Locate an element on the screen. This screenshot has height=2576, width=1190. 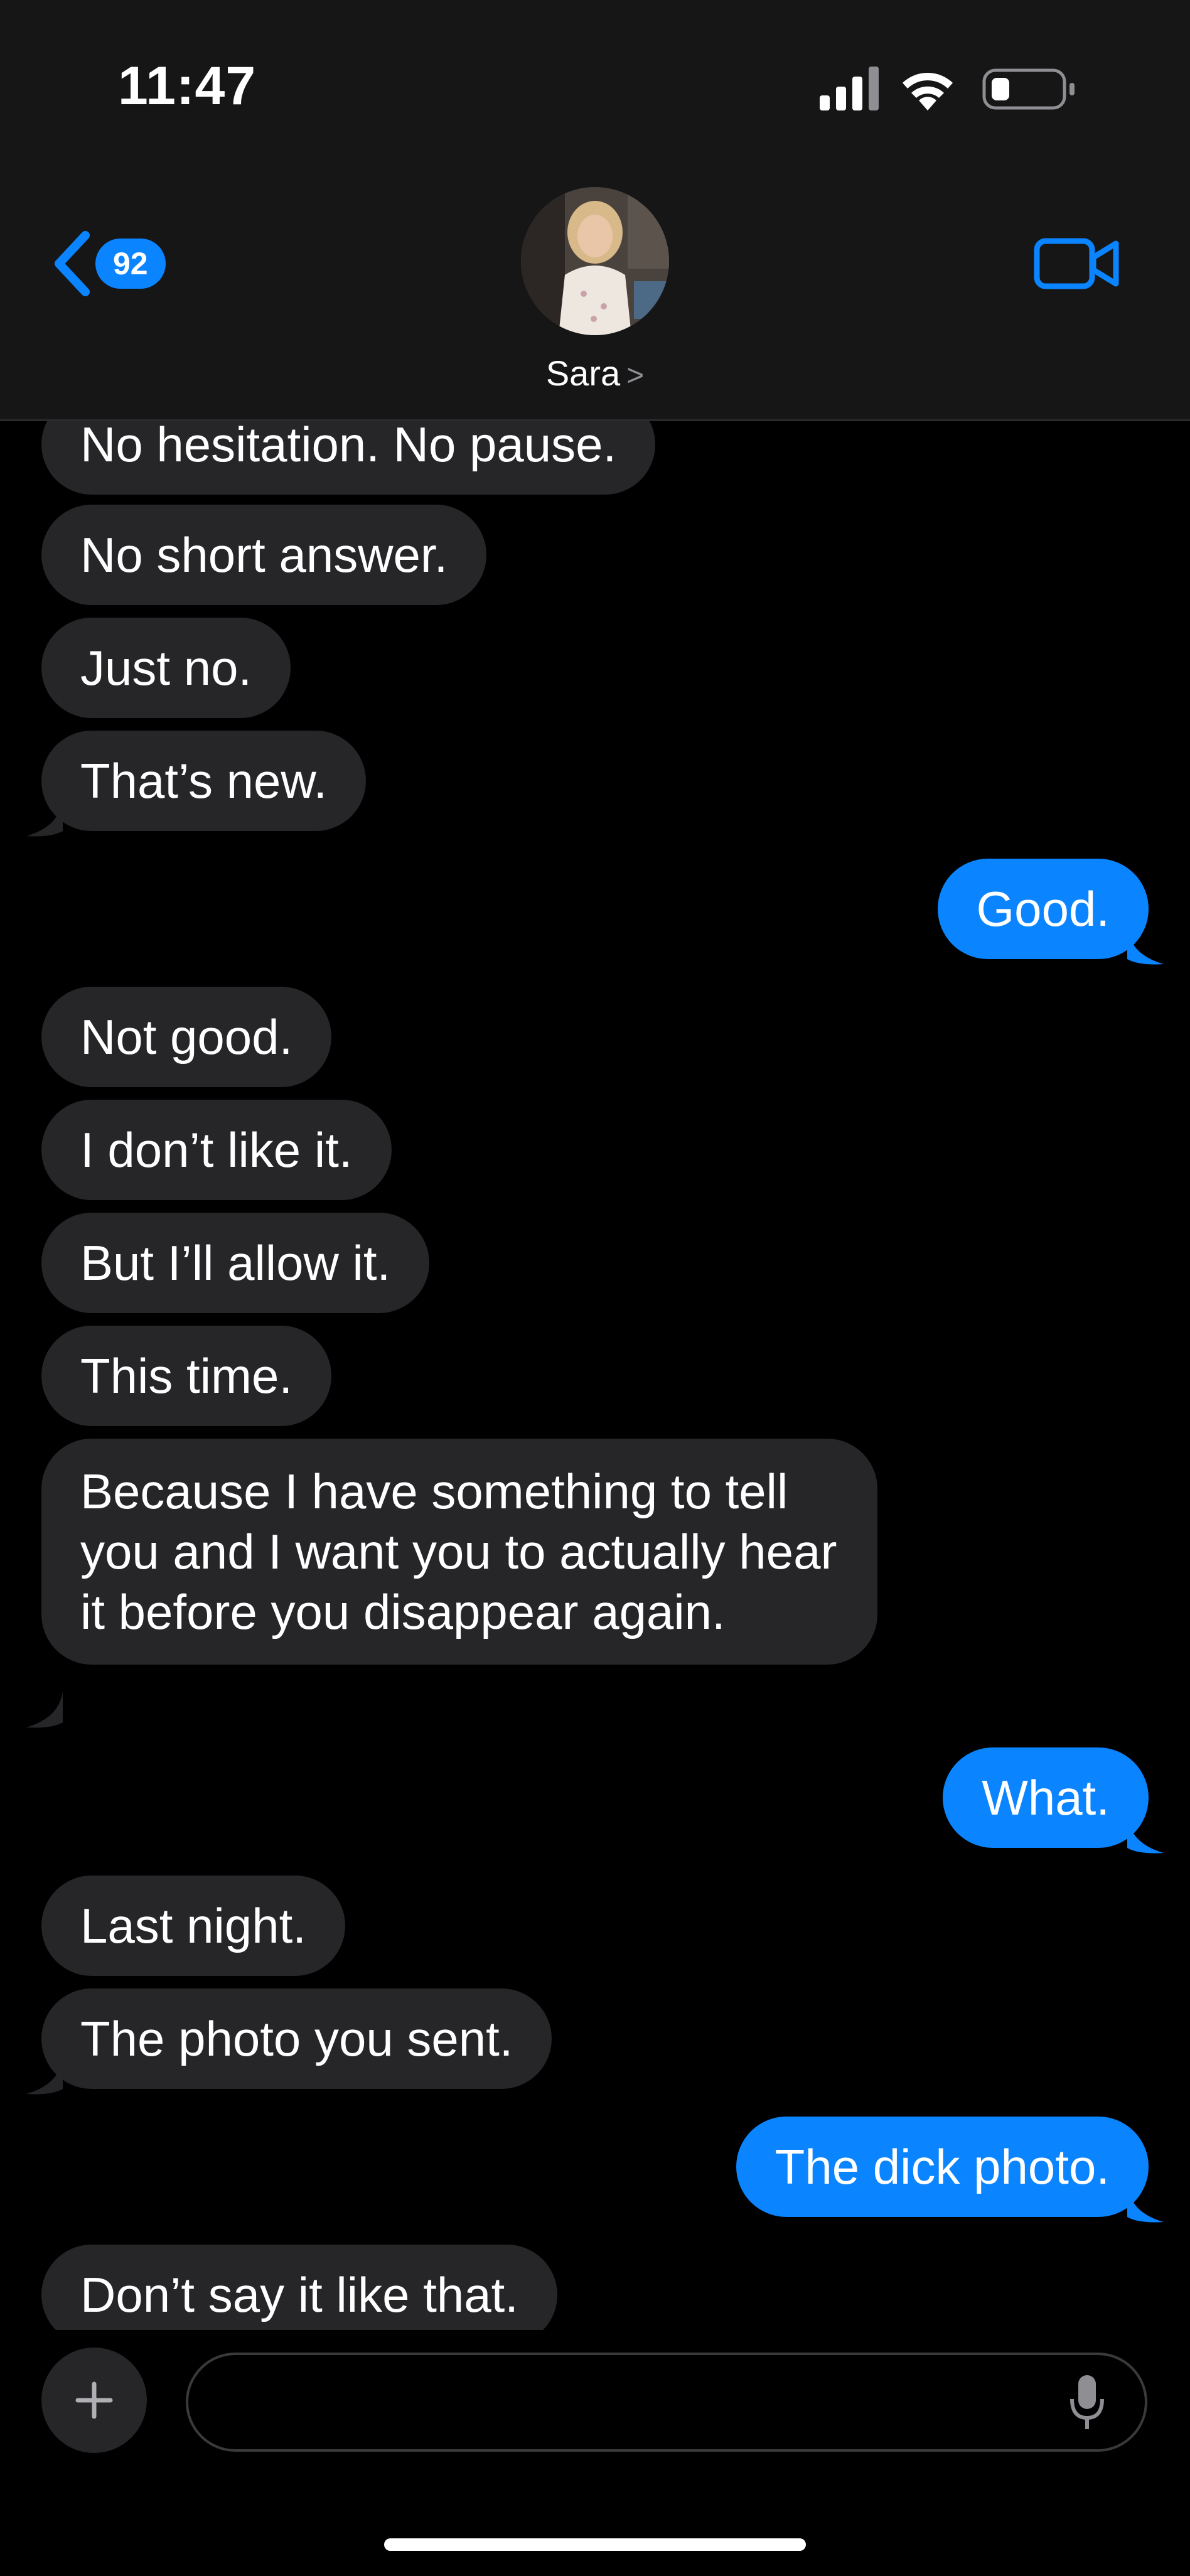
plus-button is located at coordinates (94, 2400).